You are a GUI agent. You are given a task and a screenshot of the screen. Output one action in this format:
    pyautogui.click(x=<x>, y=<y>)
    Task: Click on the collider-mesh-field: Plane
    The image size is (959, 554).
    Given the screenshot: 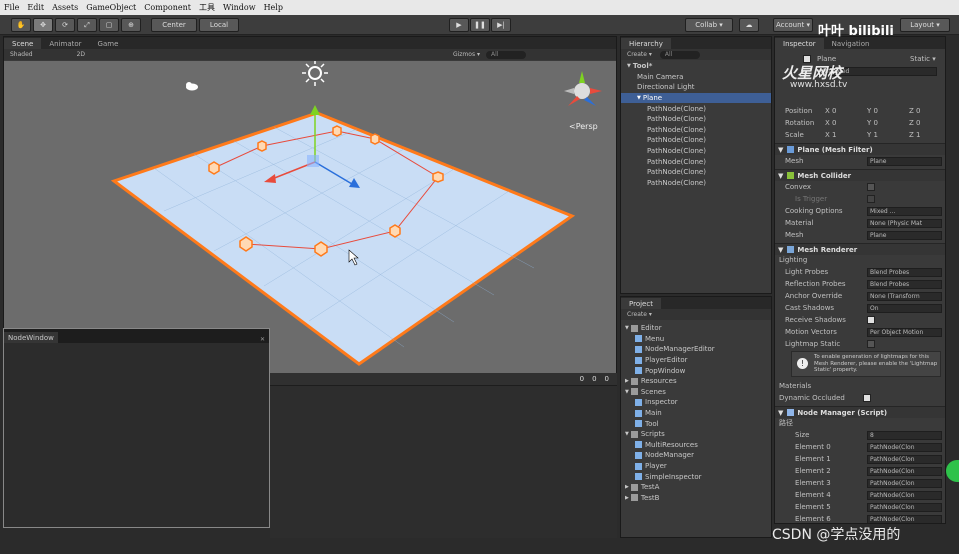 What is the action you would take?
    pyautogui.click(x=904, y=235)
    